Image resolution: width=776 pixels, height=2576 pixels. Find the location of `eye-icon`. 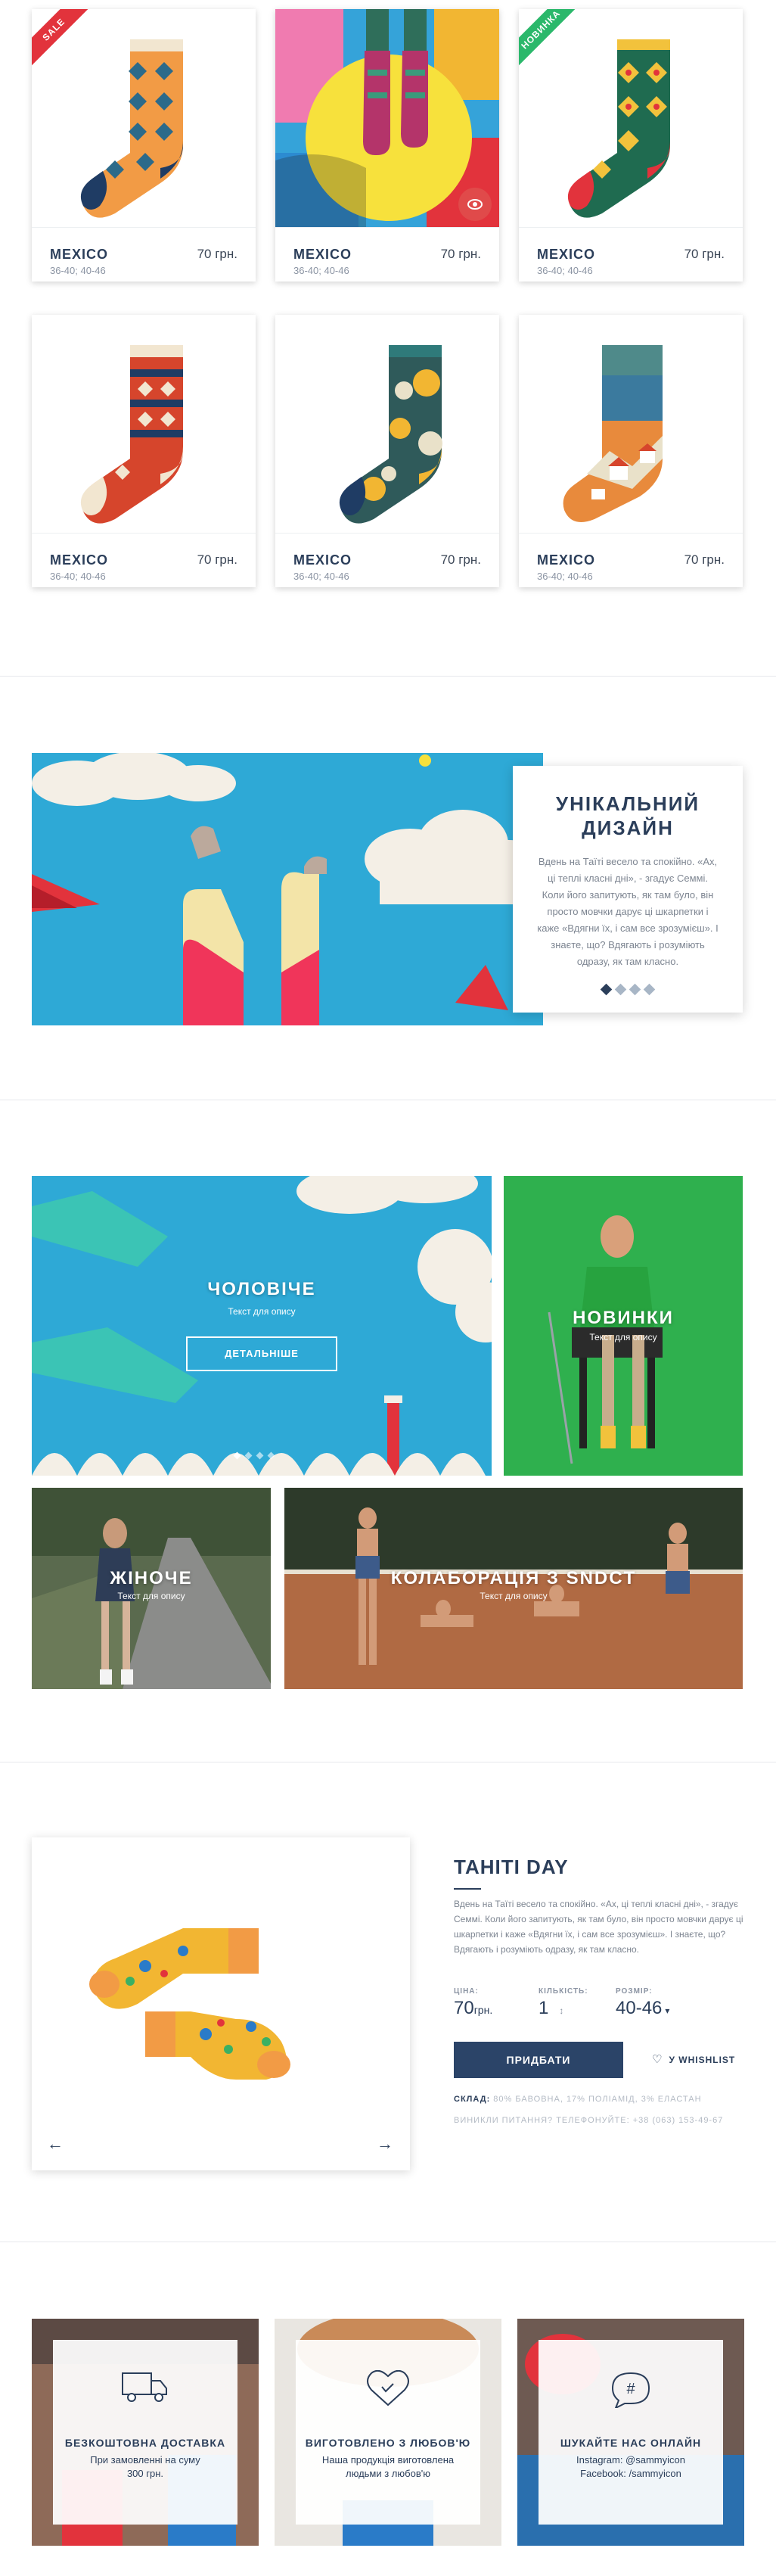

eye-icon is located at coordinates (475, 204).